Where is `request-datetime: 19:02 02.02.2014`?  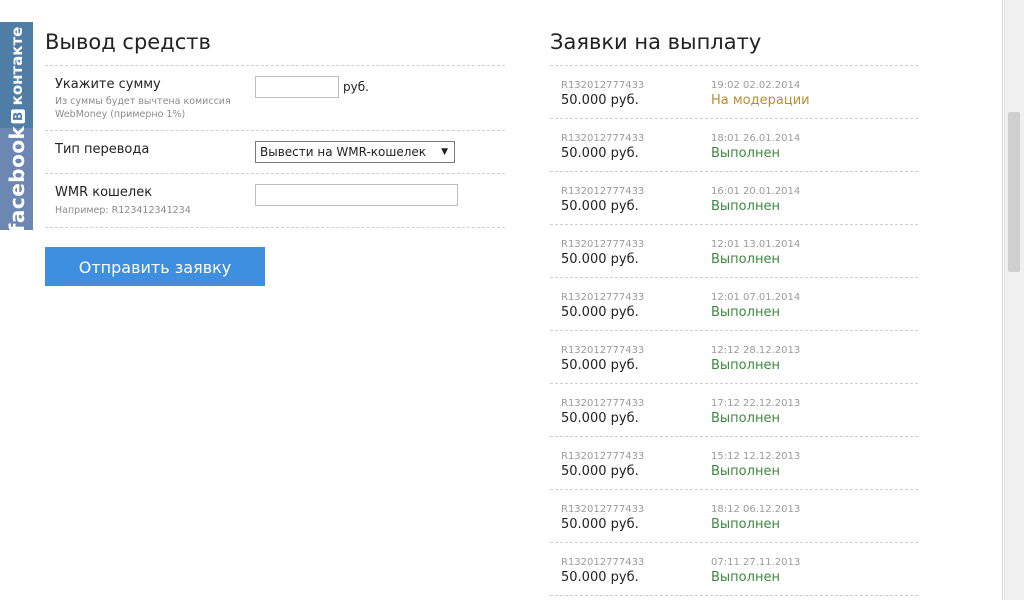
request-datetime: 19:02 02.02.2014 is located at coordinates (756, 85).